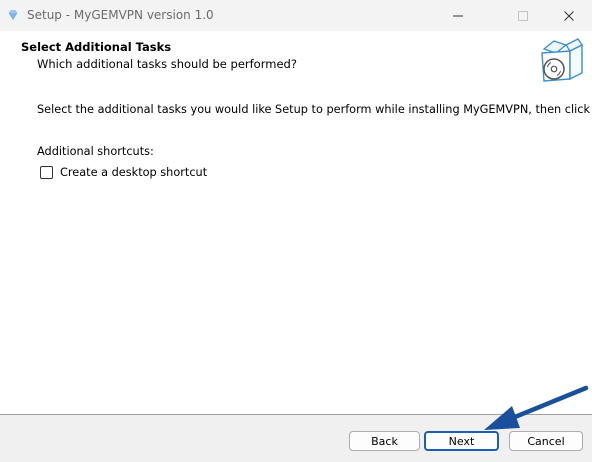  Describe the element at coordinates (562, 60) in the screenshot. I see `box-disc-icon` at that location.